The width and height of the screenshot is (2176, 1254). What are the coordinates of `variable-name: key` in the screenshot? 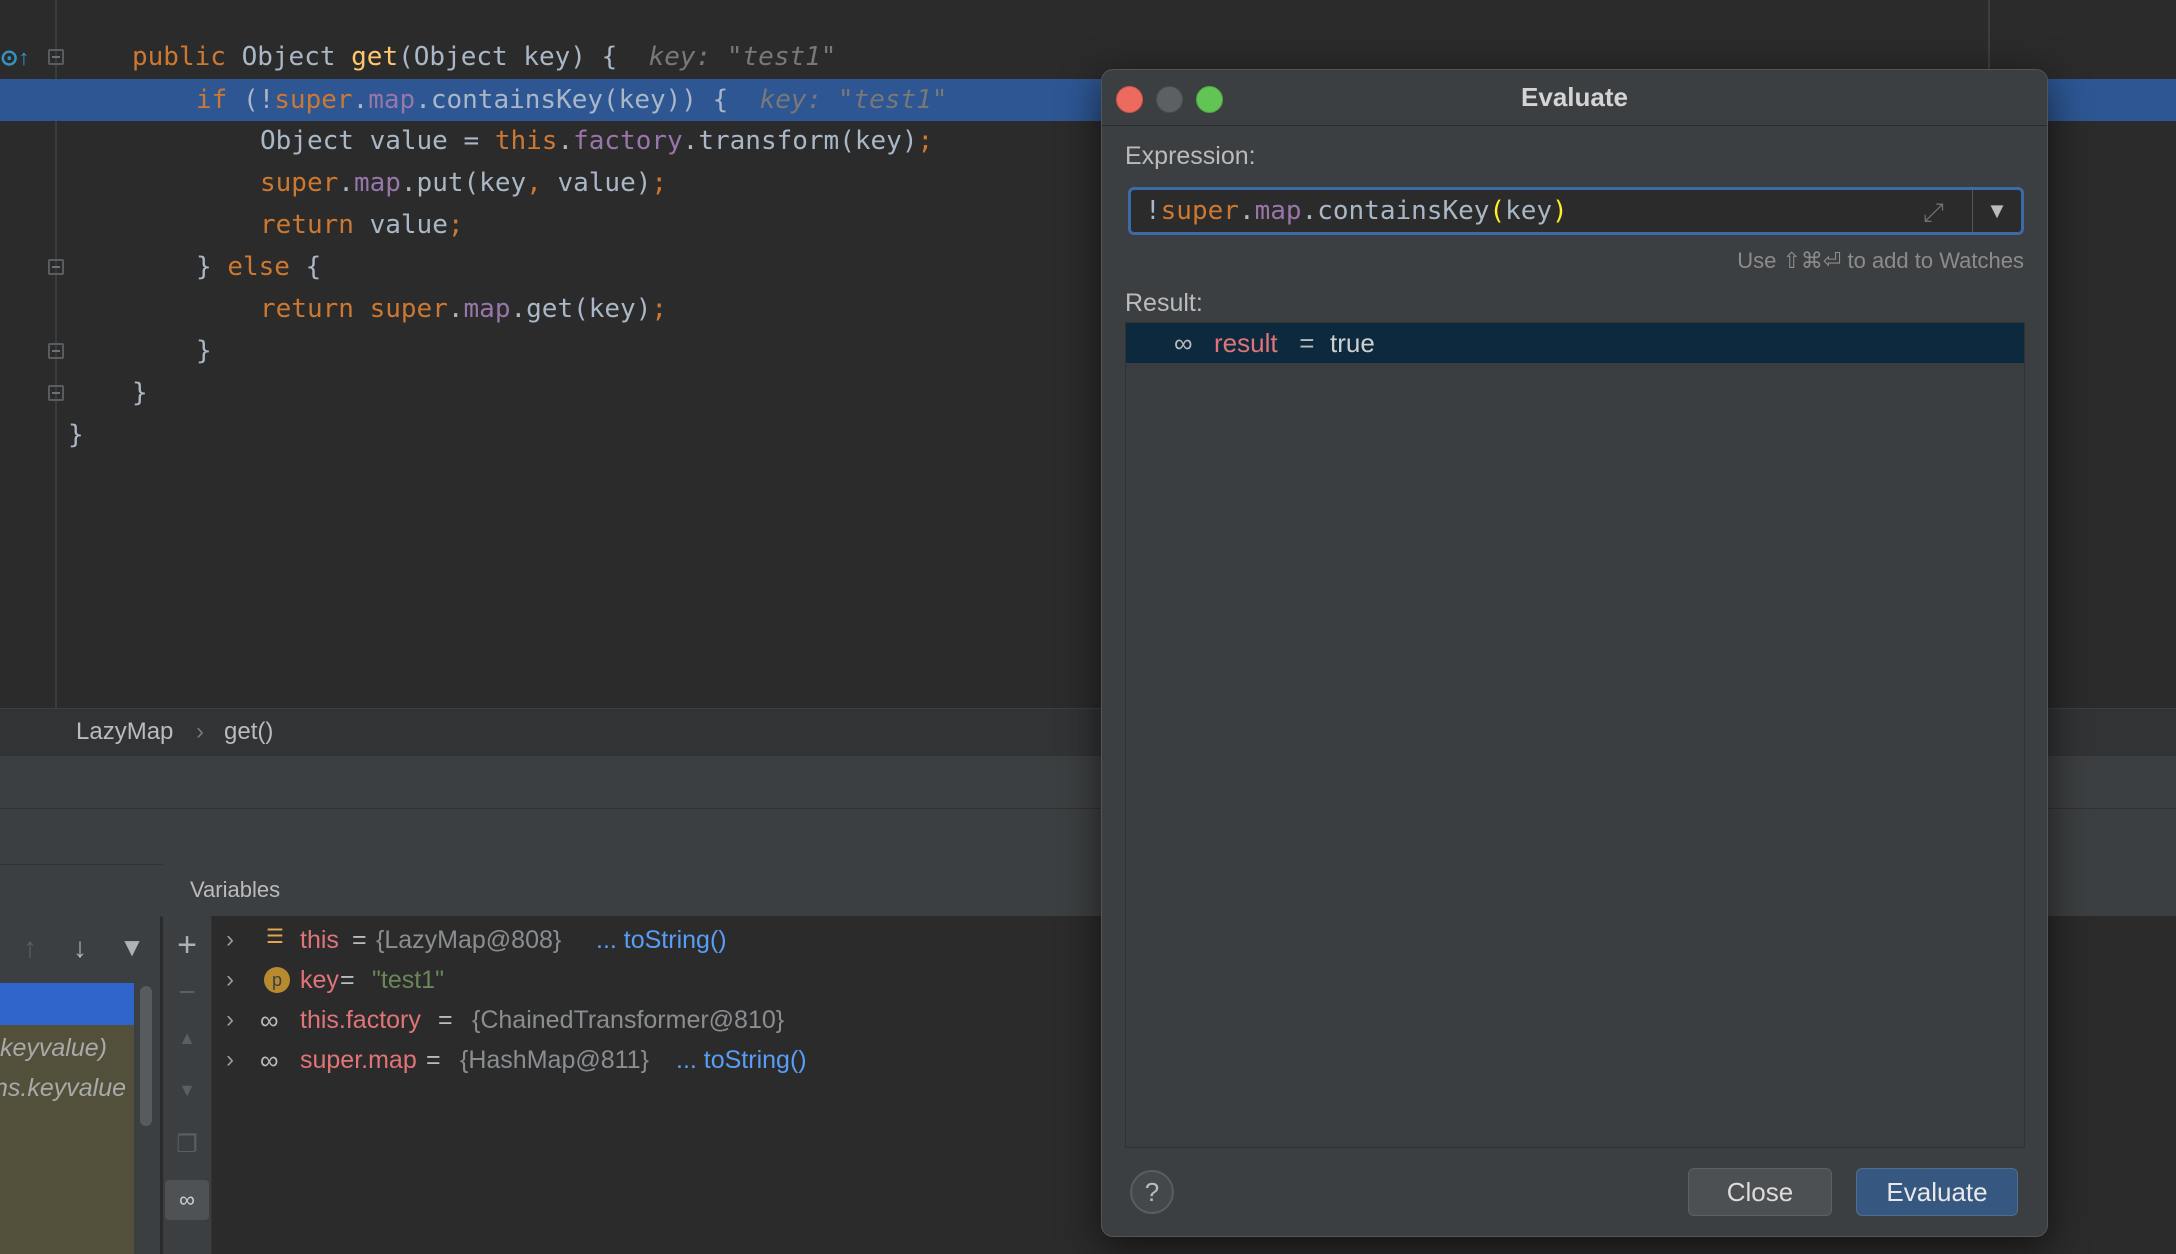 It's located at (319, 980).